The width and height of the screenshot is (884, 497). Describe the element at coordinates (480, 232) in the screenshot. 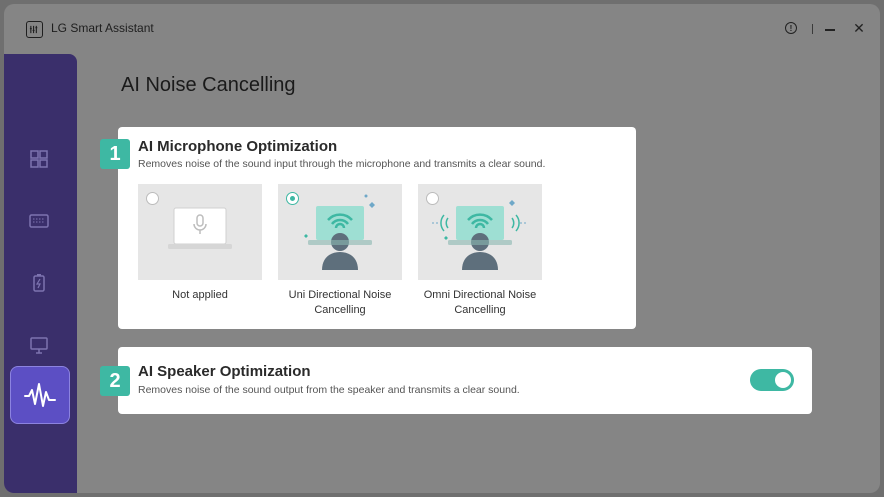

I see `omni-directional-illustration` at that location.